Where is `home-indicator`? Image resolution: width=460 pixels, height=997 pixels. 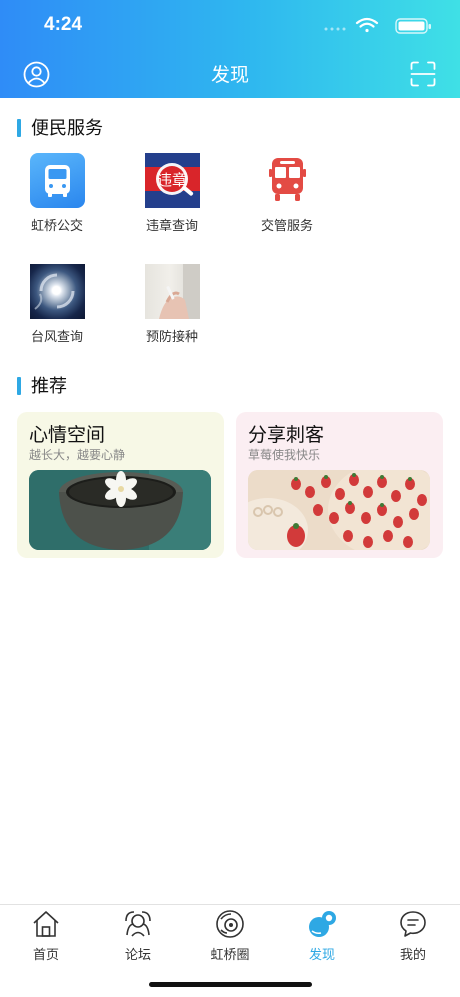 home-indicator is located at coordinates (230, 984).